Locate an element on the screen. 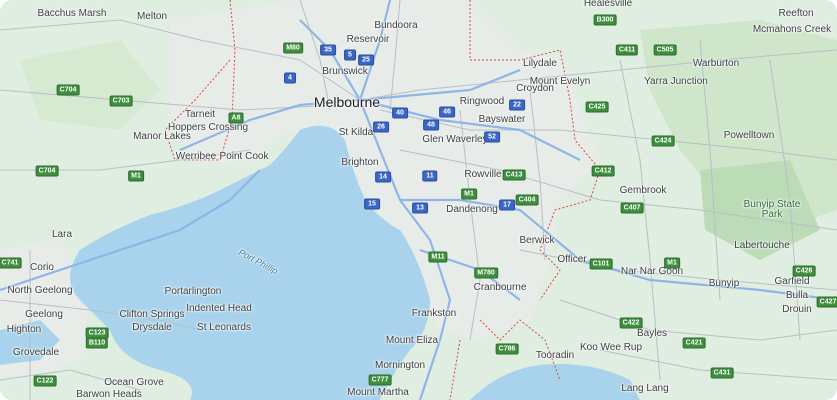  route-shield: C431 is located at coordinates (722, 373).